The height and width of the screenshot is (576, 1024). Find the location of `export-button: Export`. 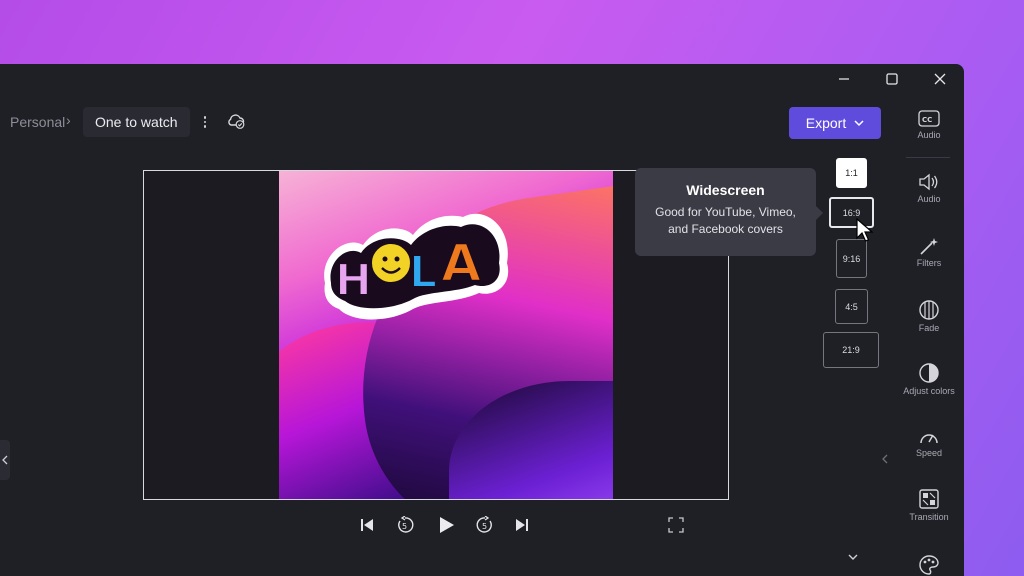

export-button: Export is located at coordinates (835, 123).